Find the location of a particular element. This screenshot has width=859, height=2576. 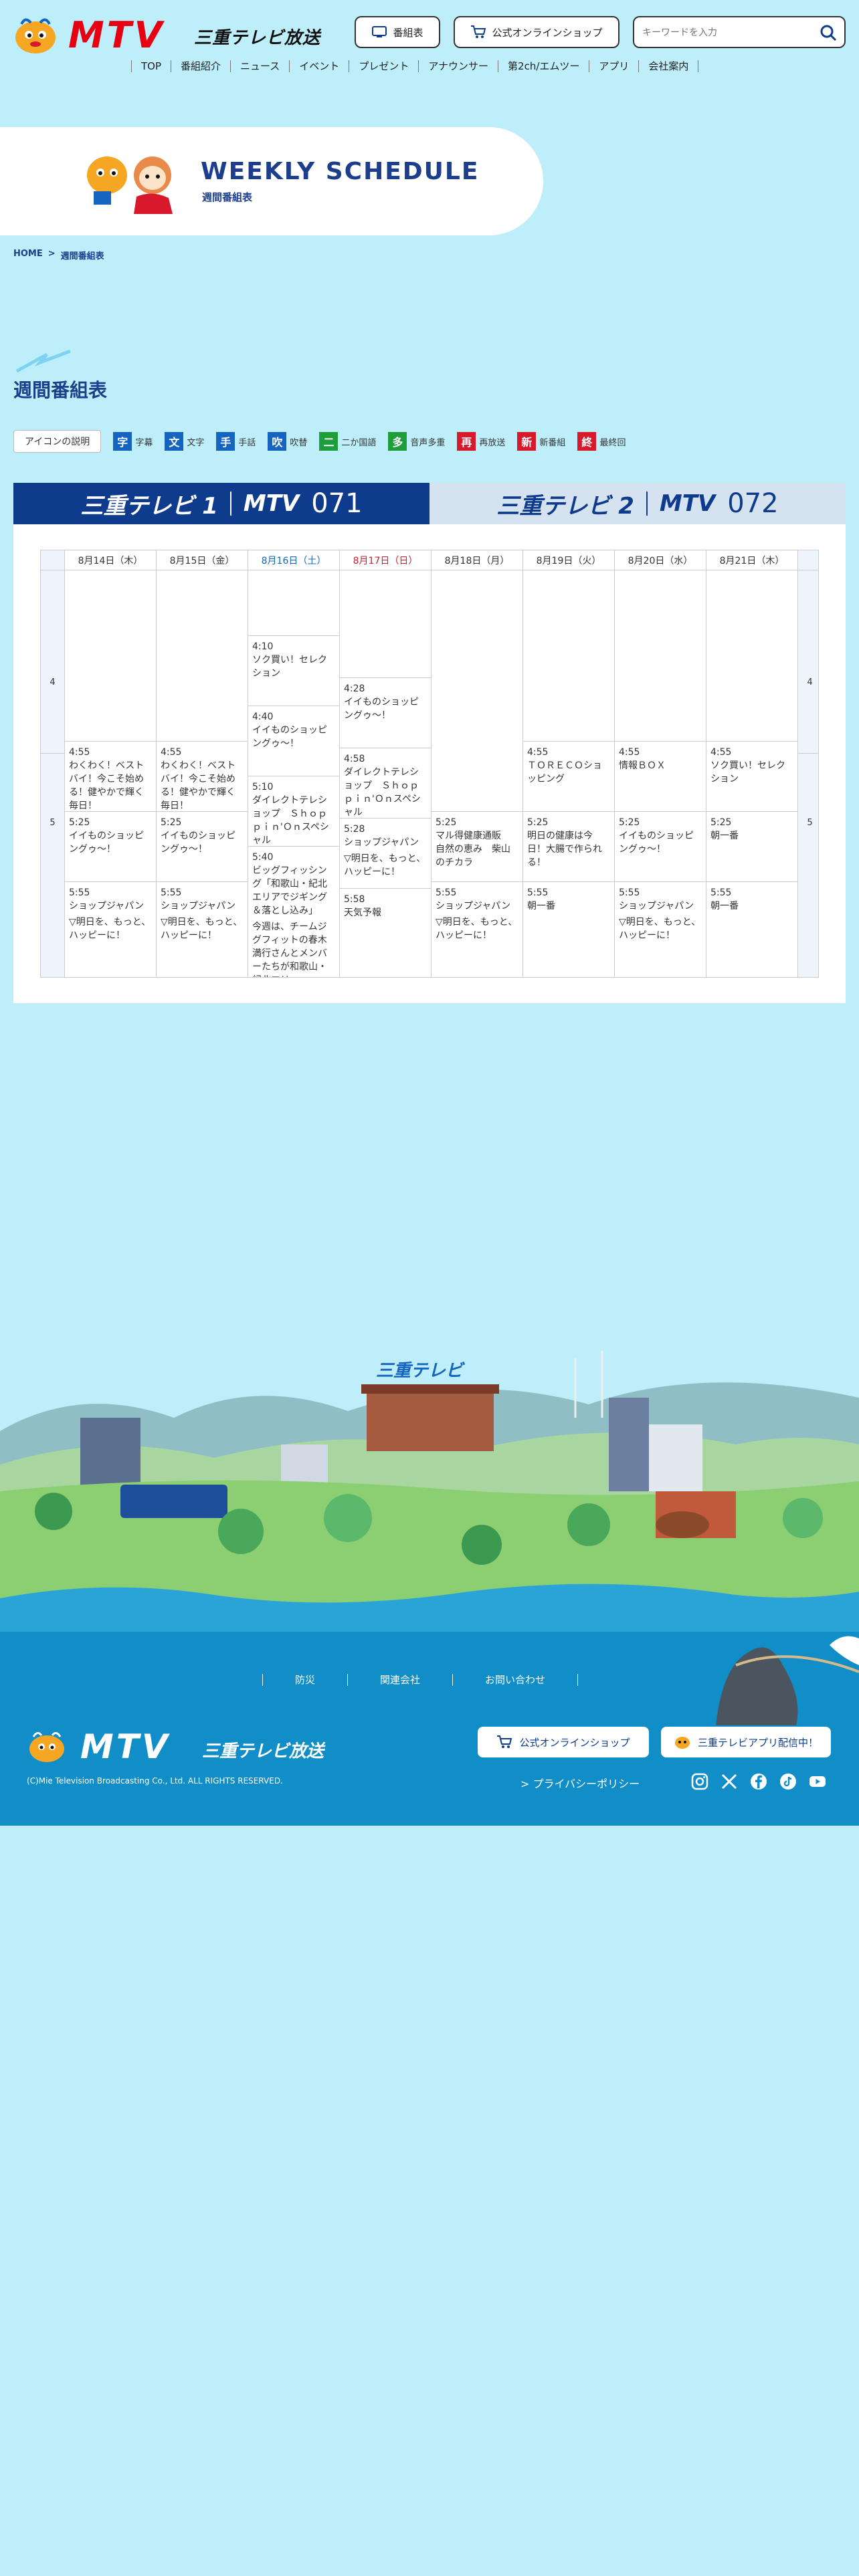

breadcrumb-home: HOME is located at coordinates (28, 255).